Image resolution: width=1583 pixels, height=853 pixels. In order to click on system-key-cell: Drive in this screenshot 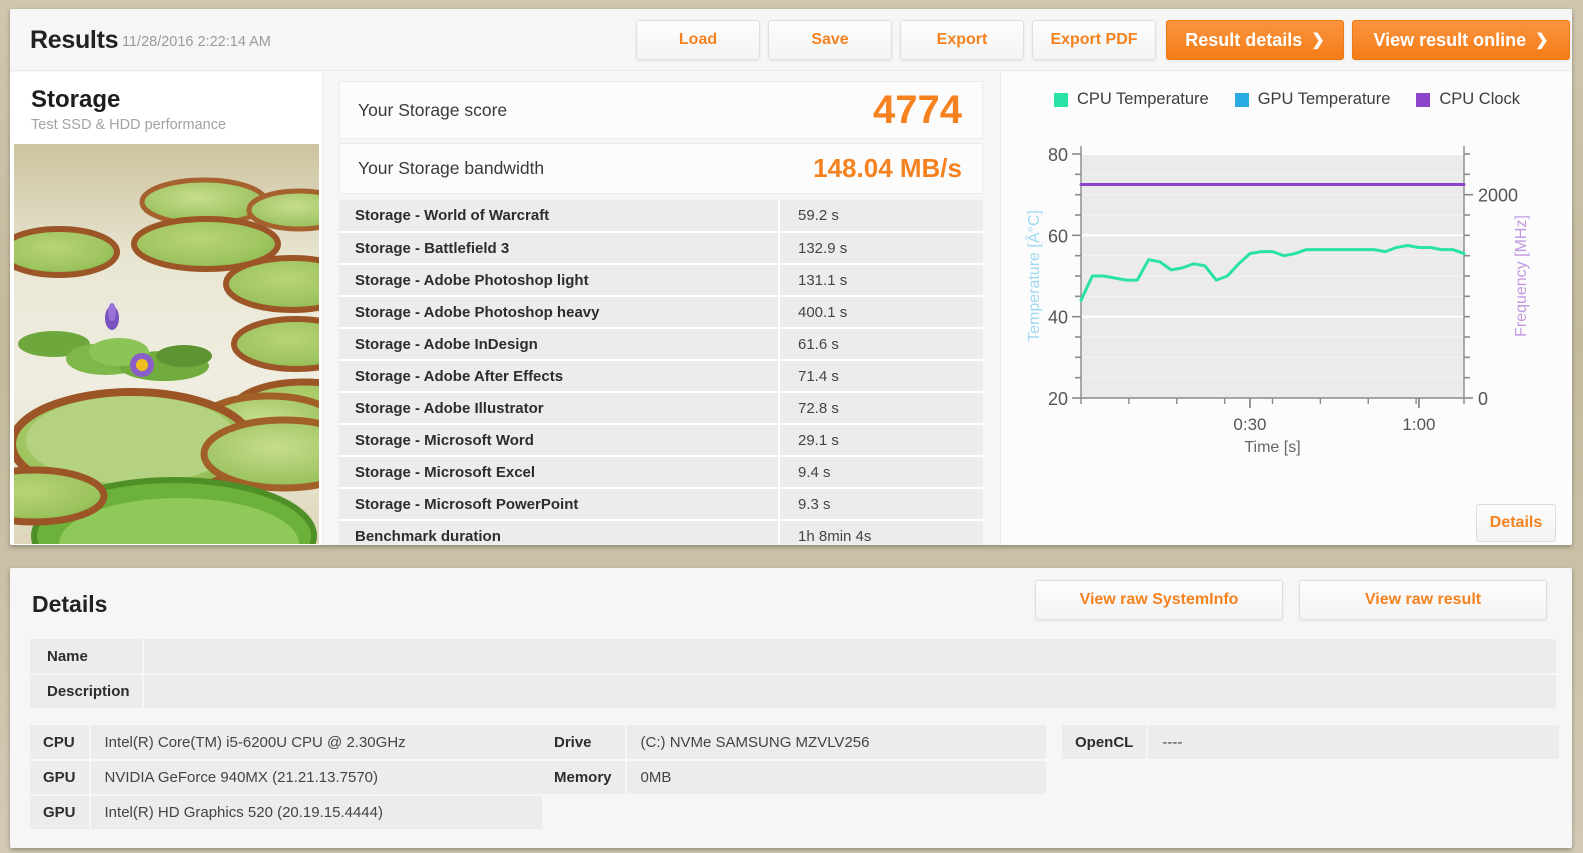, I will do `click(583, 743)`.